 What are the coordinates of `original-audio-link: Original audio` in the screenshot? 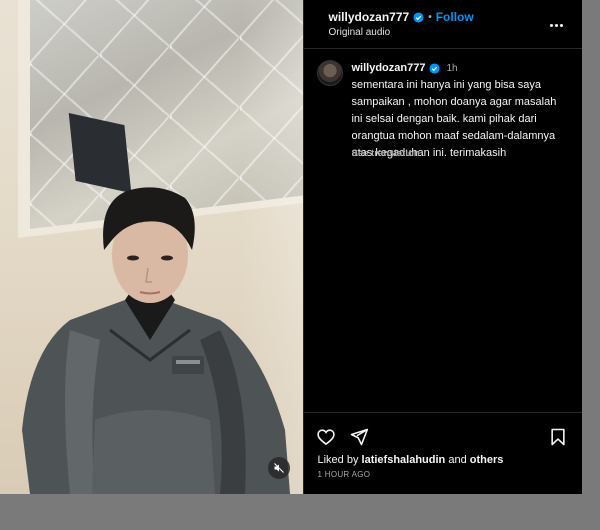 It's located at (359, 32).